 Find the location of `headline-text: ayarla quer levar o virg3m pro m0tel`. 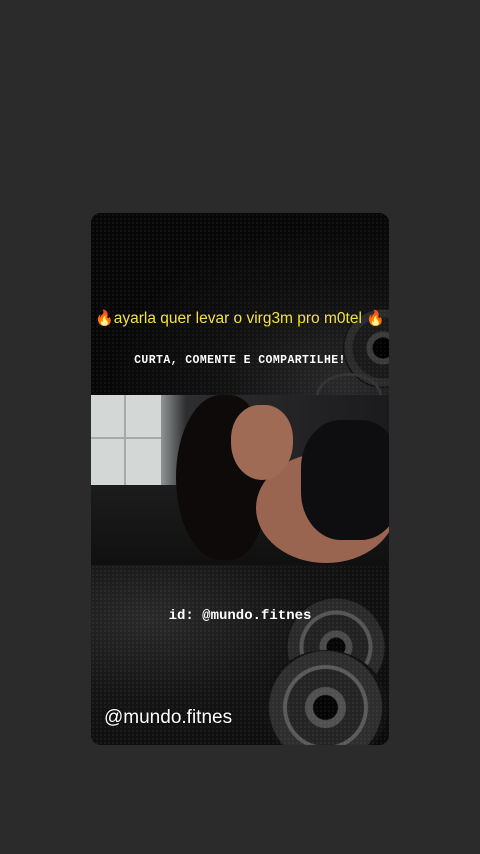

headline-text: ayarla quer levar o virg3m pro m0tel is located at coordinates (237, 318).